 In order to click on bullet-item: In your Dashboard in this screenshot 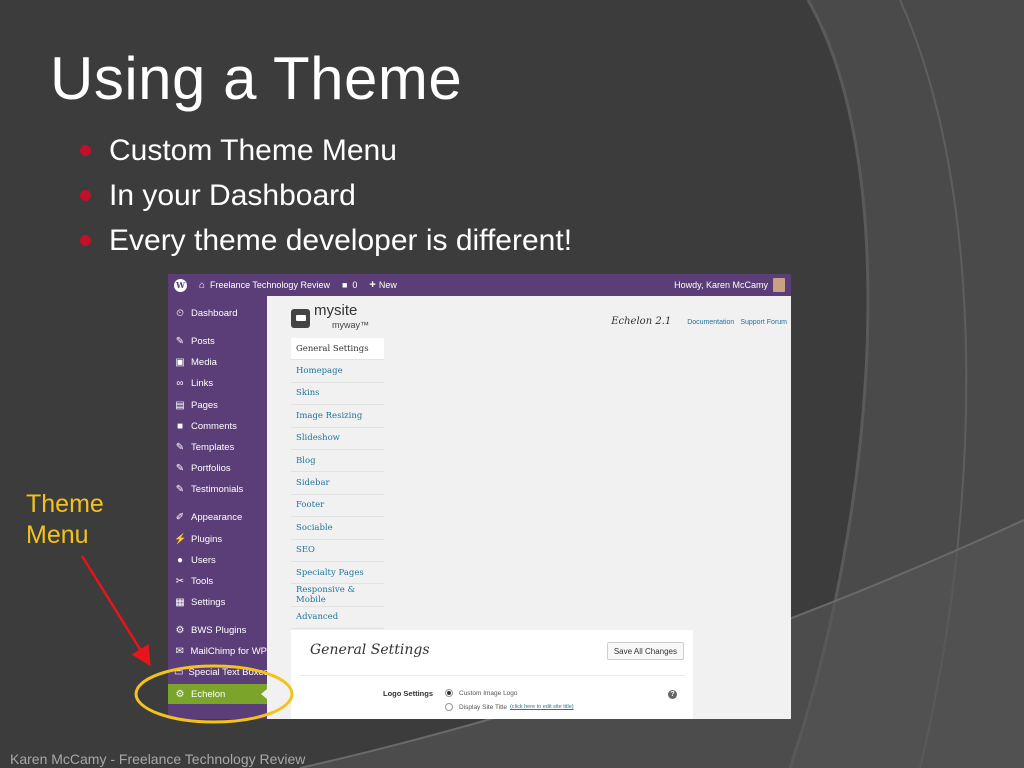, I will do `click(326, 195)`.